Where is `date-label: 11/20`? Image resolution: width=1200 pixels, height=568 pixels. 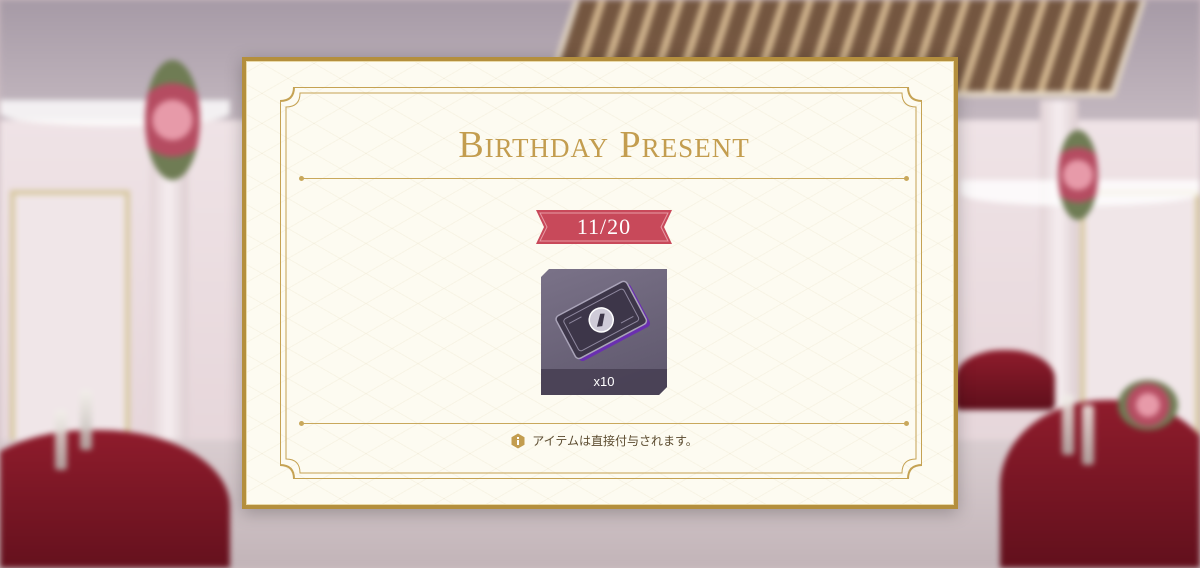
date-label: 11/20 is located at coordinates (604, 226).